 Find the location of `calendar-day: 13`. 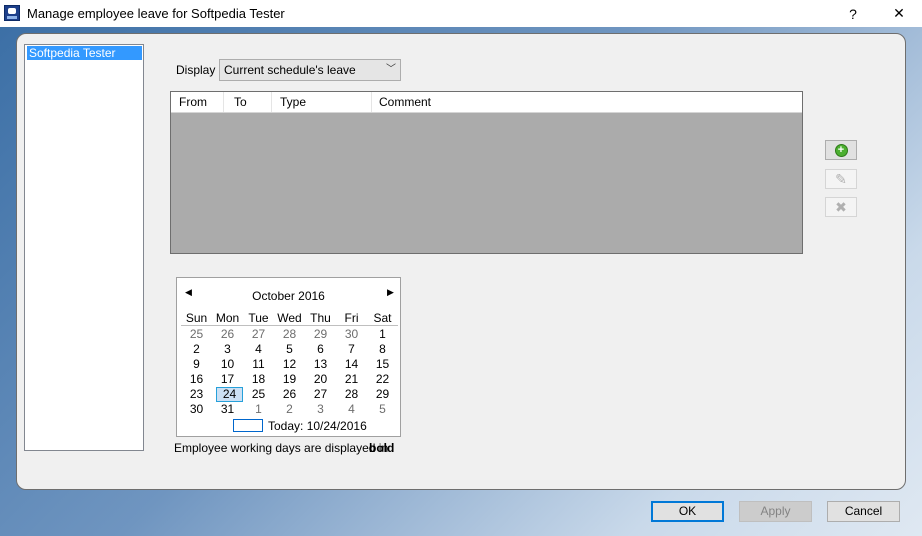

calendar-day: 13 is located at coordinates (320, 364).